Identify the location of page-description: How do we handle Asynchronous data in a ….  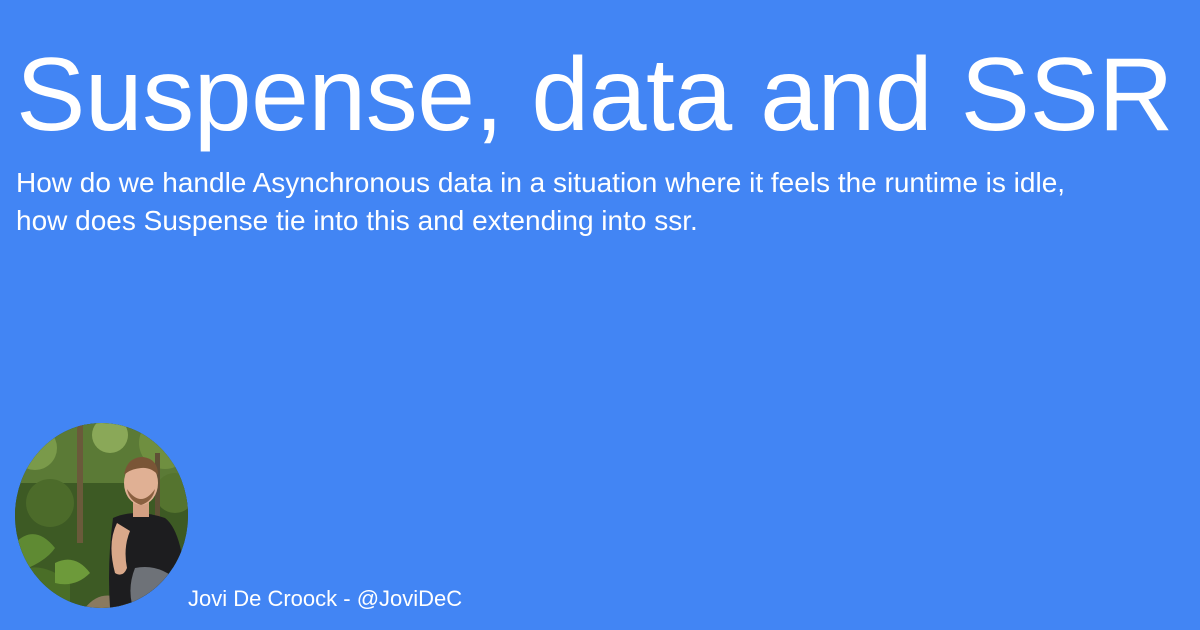
(541, 201).